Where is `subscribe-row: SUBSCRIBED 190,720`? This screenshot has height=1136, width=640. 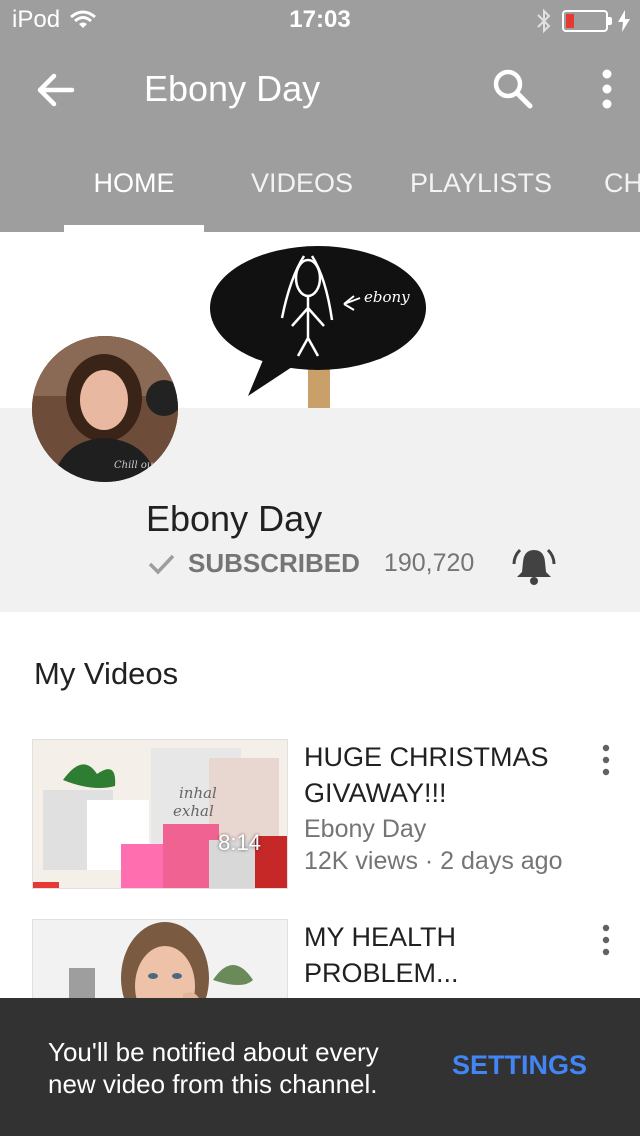 subscribe-row: SUBSCRIBED 190,720 is located at coordinates (310, 563).